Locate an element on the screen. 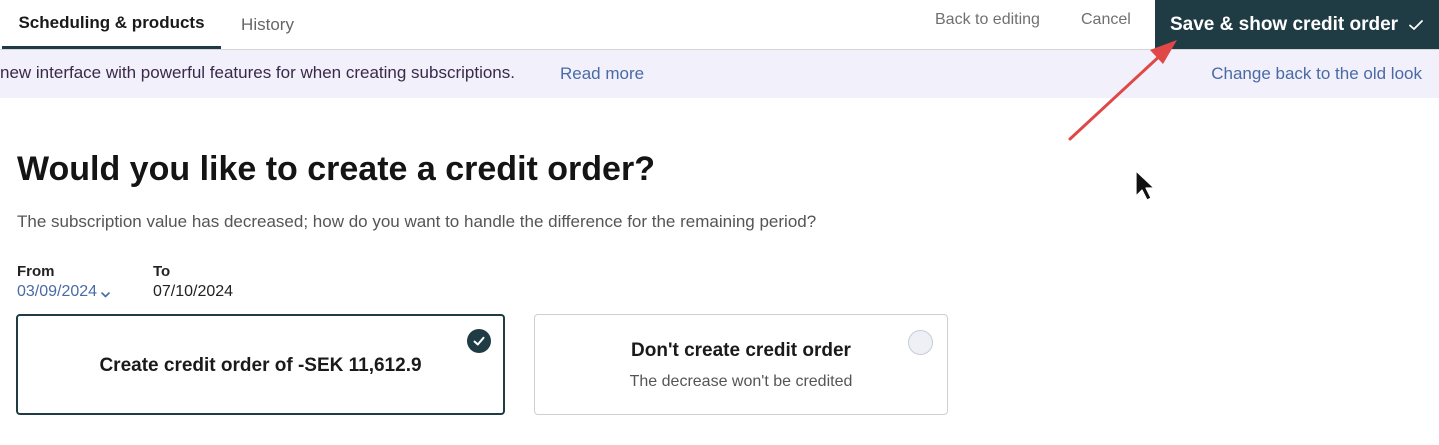 The image size is (1439, 445). dont-create-credit-order-description: The decrease won't be credited is located at coordinates (741, 381).